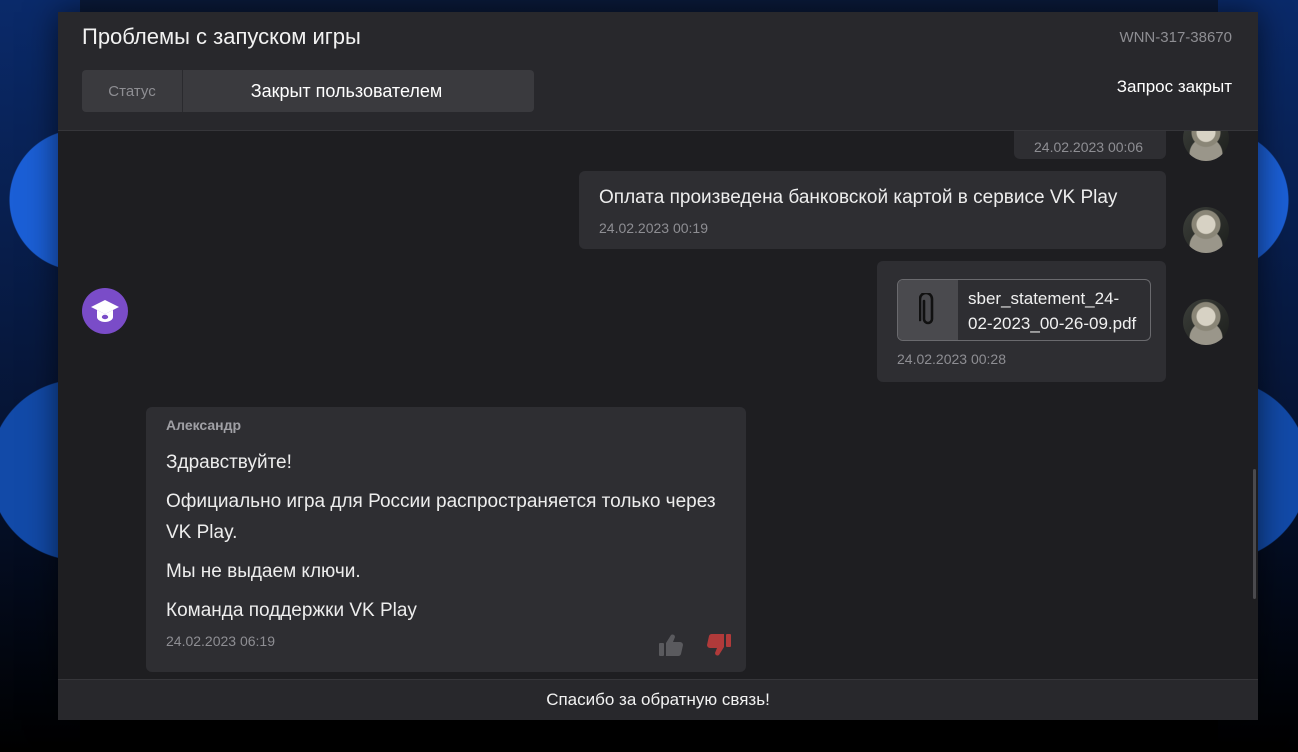  What do you see at coordinates (1174, 86) in the screenshot?
I see `request-closed-label: Запрос закрыт` at bounding box center [1174, 86].